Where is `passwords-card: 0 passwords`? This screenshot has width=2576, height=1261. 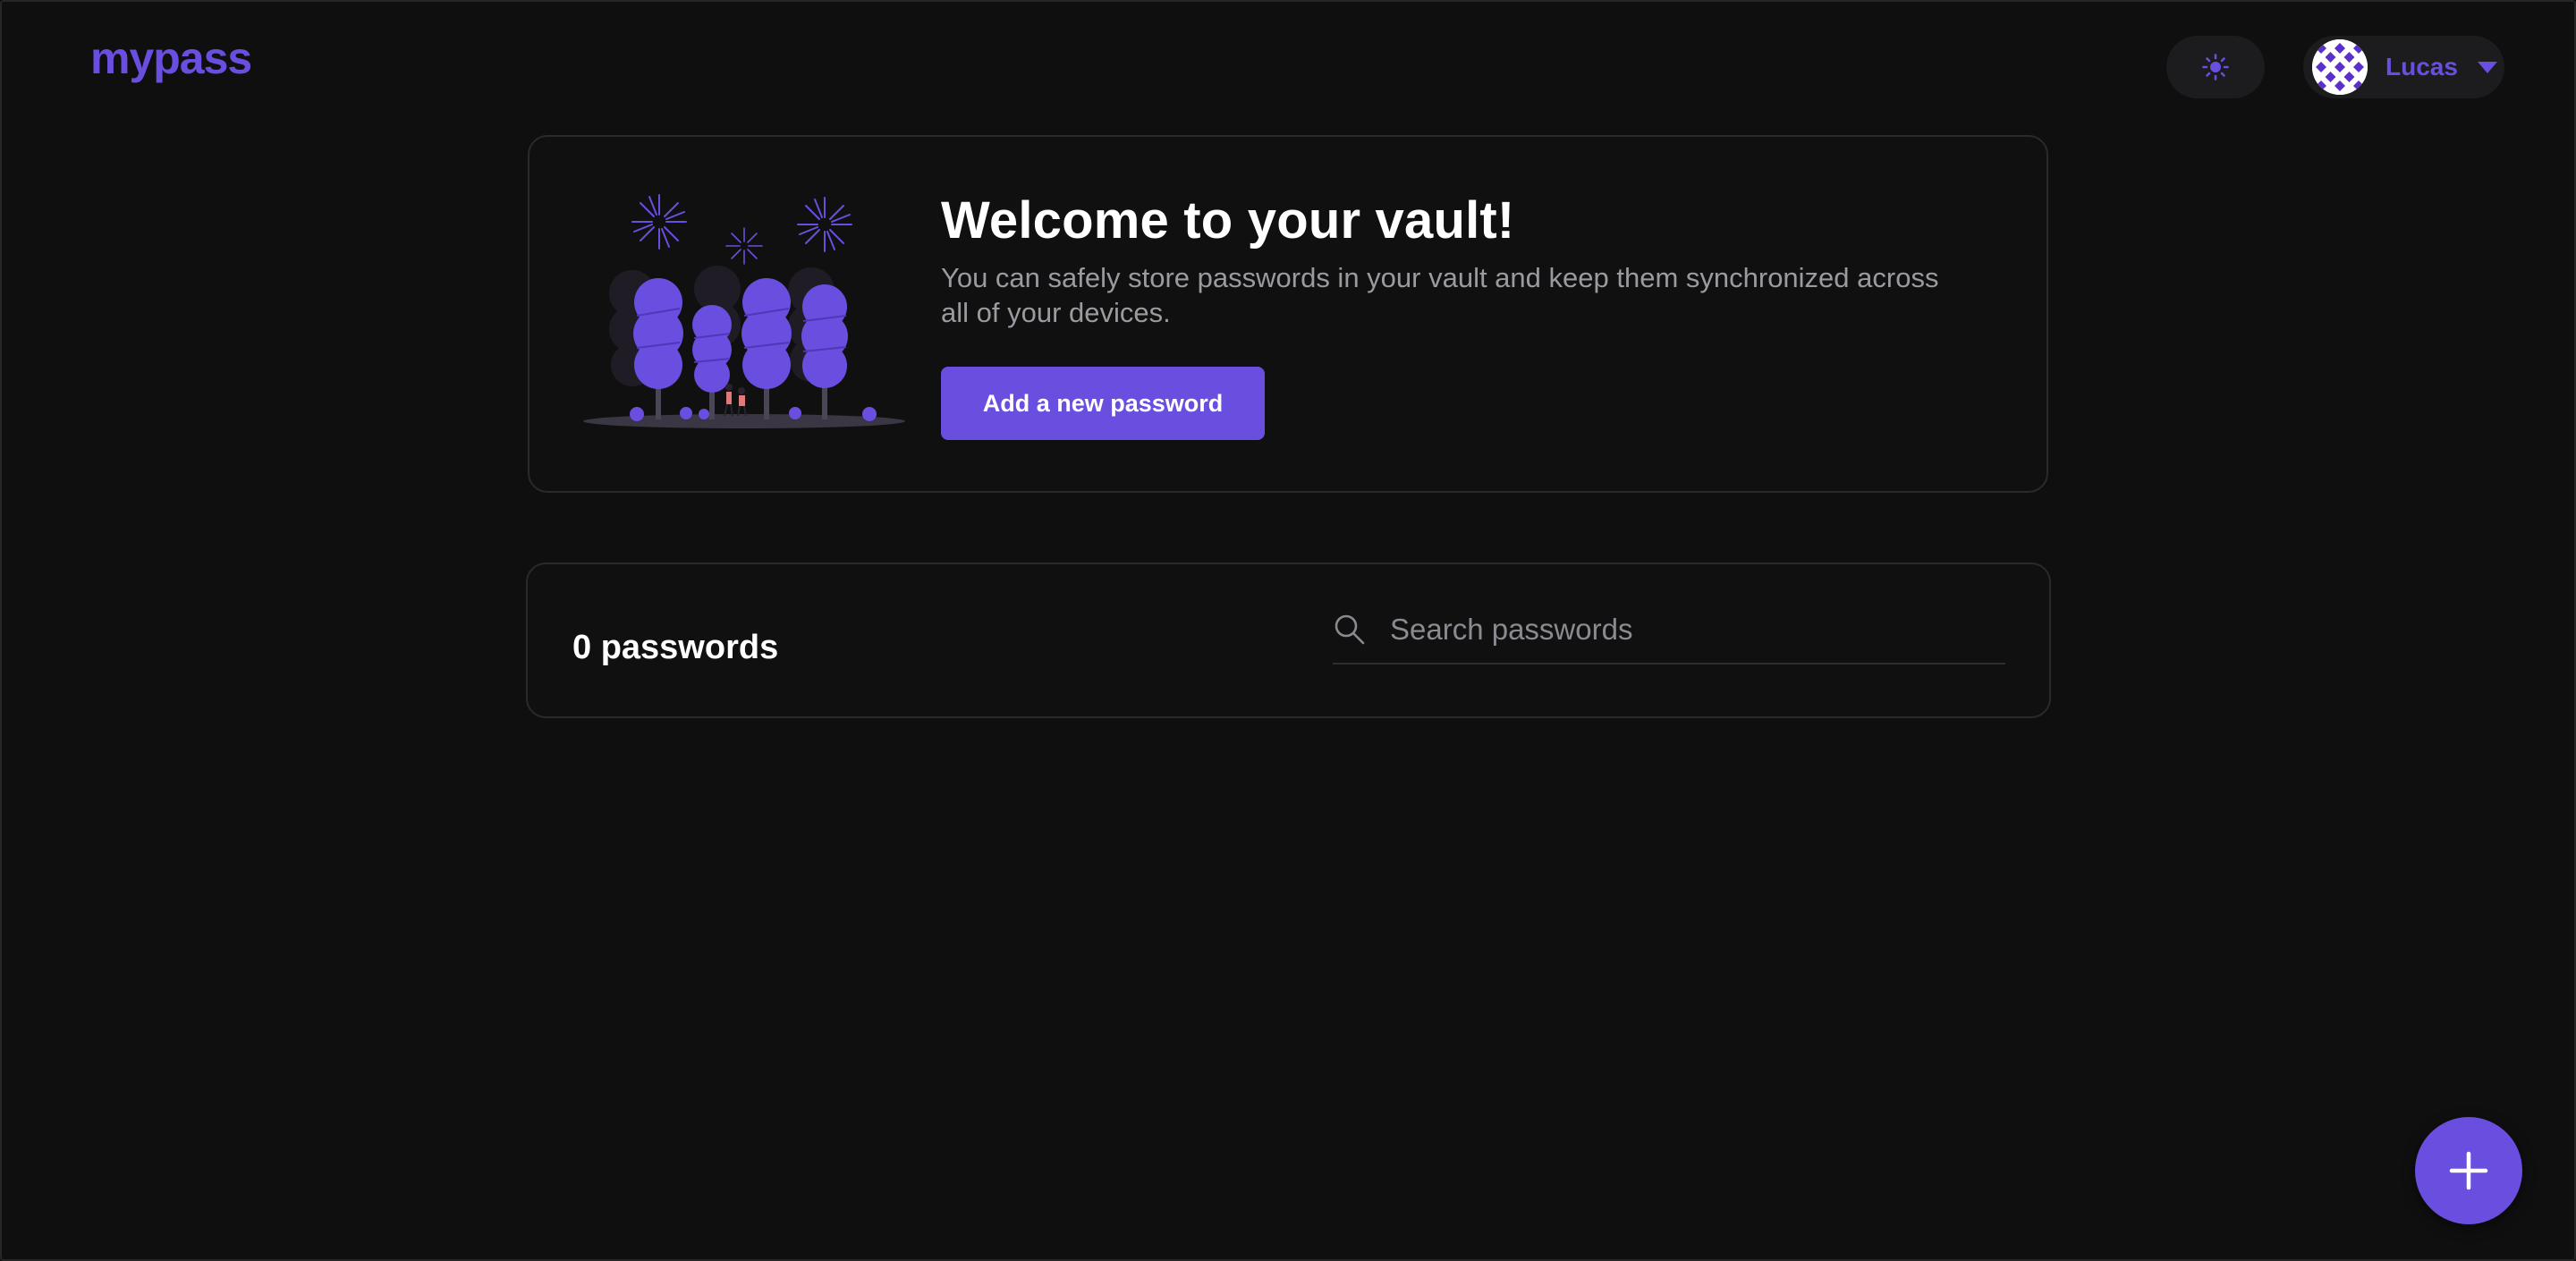
passwords-card: 0 passwords is located at coordinates (1288, 640).